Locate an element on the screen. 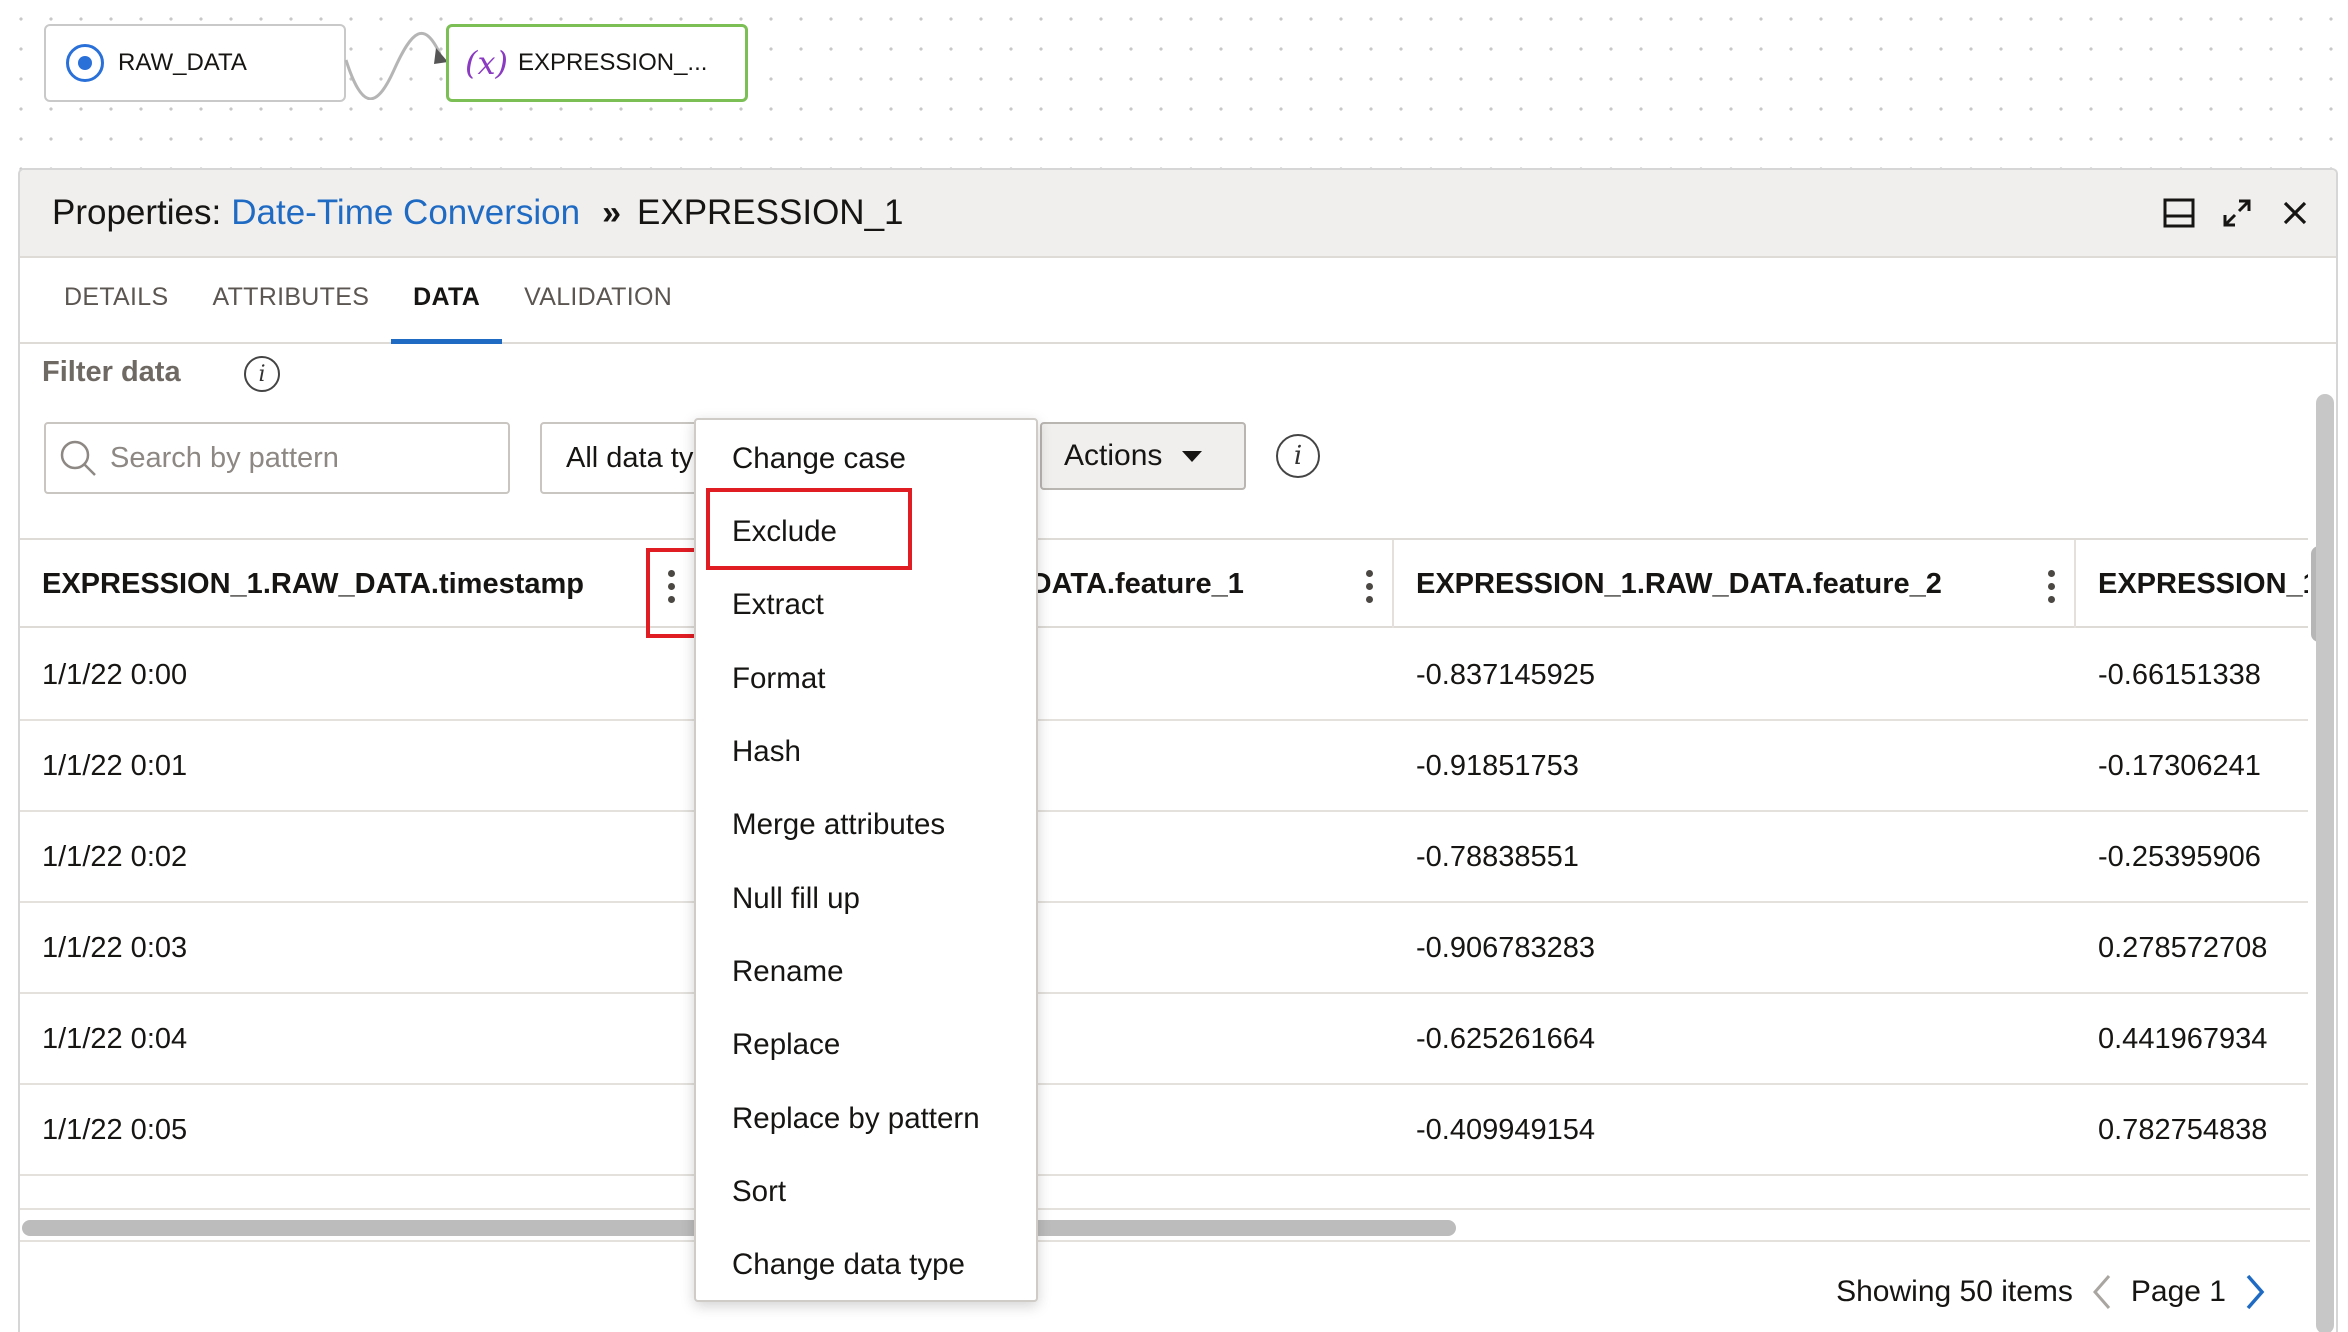  table-cell: -0.625261664 is located at coordinates (1505, 1039).